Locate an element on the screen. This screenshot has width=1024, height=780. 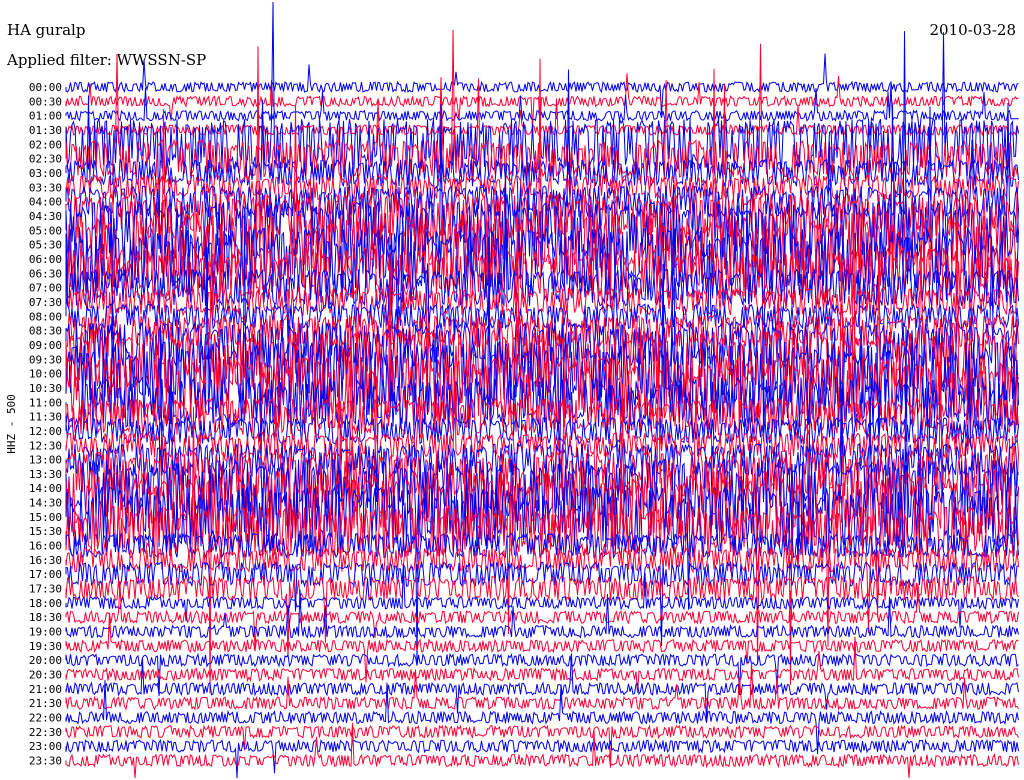
tick-label: 01:00 is located at coordinates (45, 116).